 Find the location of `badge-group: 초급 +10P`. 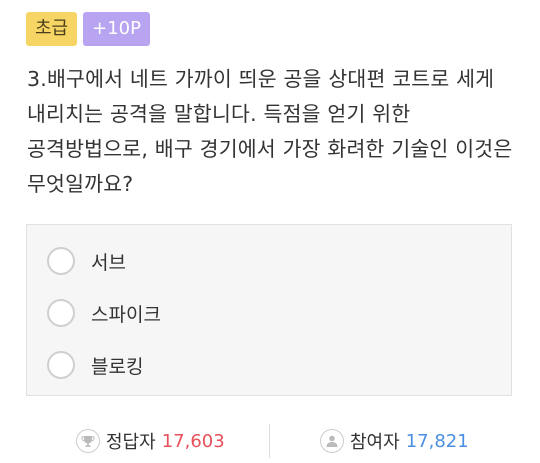

badge-group: 초급 +10P is located at coordinates (88, 29).